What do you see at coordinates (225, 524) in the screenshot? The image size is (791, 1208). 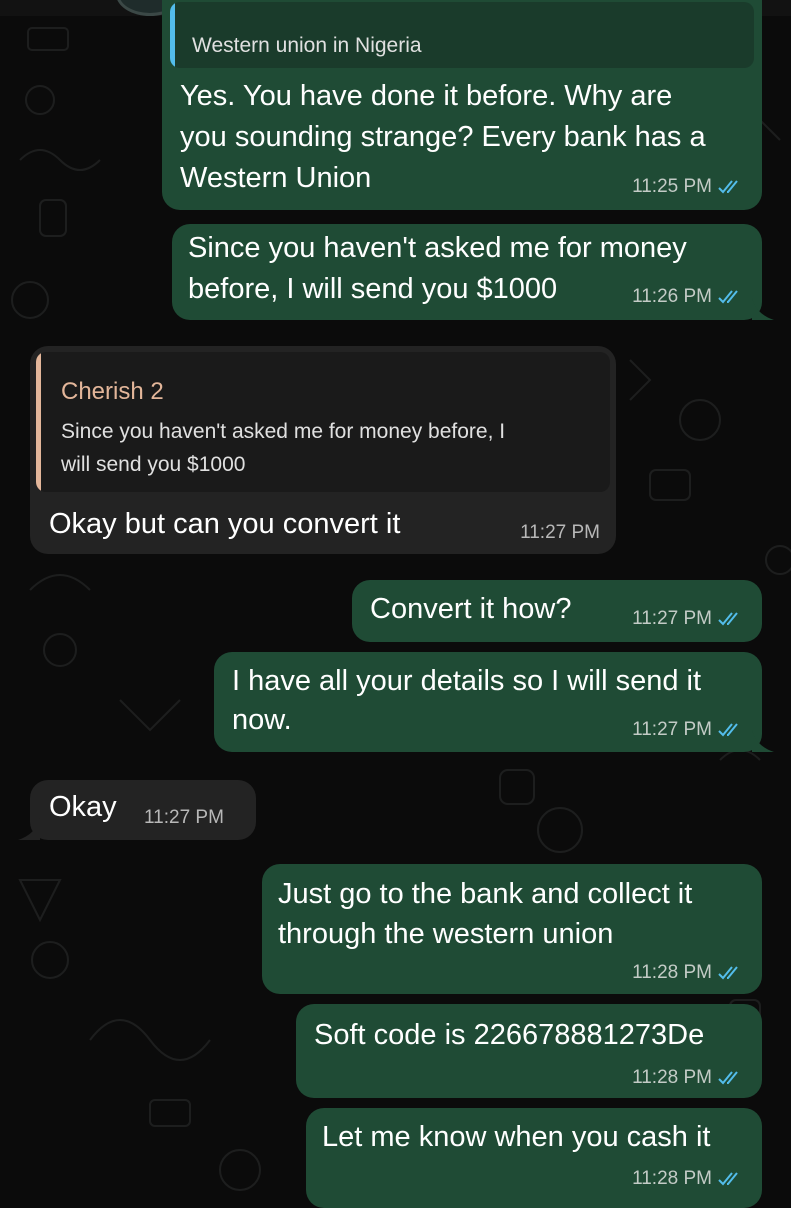 I see `message-text-line: Okay but can you convert it` at bounding box center [225, 524].